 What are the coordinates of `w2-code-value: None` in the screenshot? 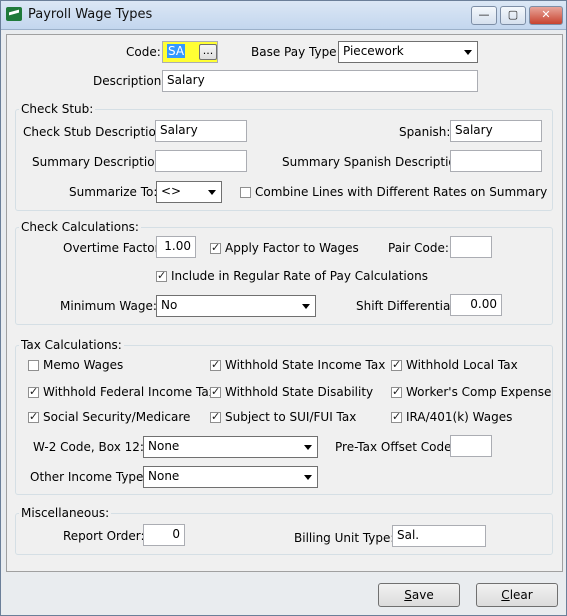 It's located at (164, 446).